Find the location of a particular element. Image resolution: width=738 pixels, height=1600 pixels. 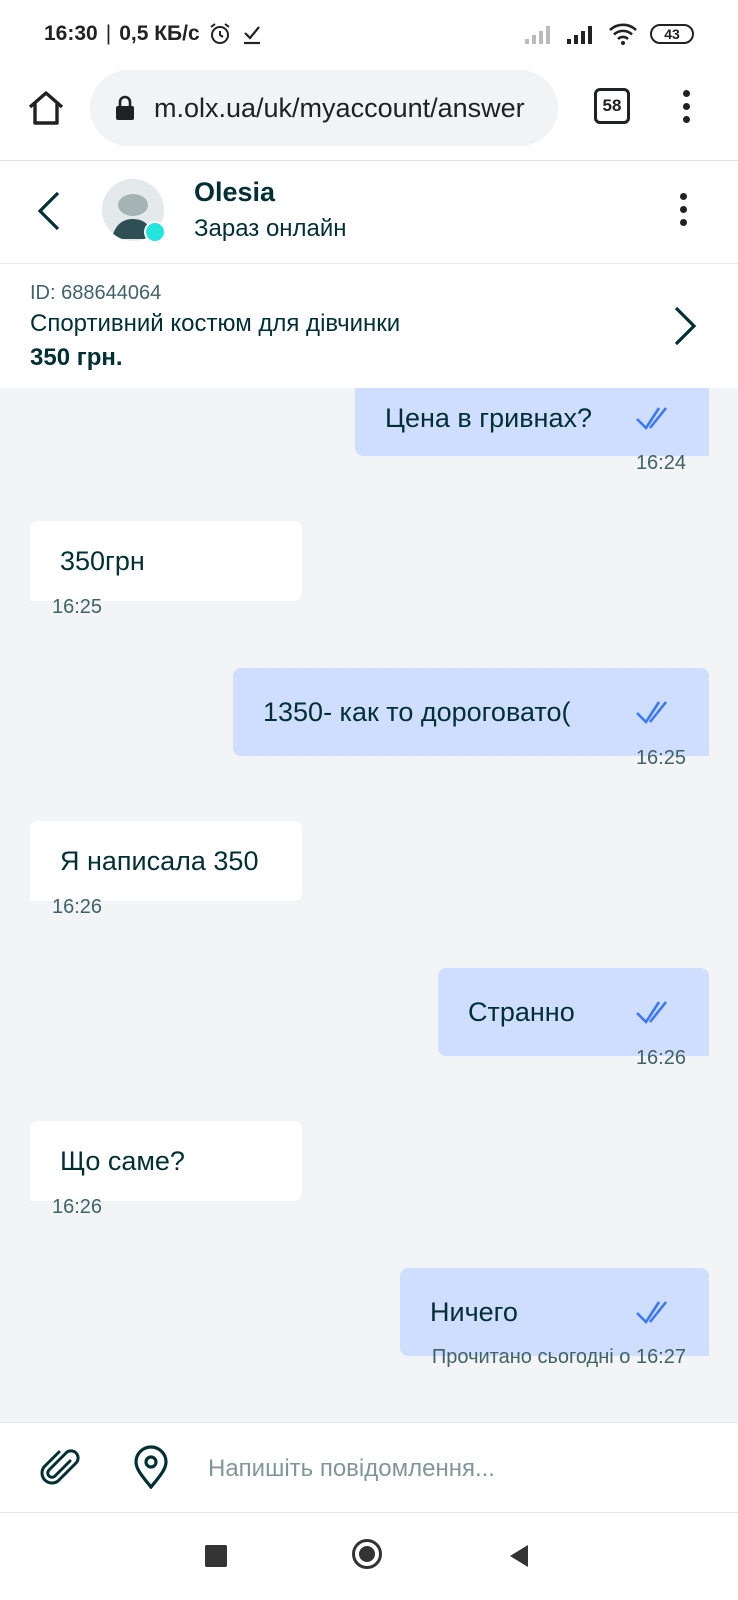

chat-header: Olesia Зараз онлайн is located at coordinates (369, 212).